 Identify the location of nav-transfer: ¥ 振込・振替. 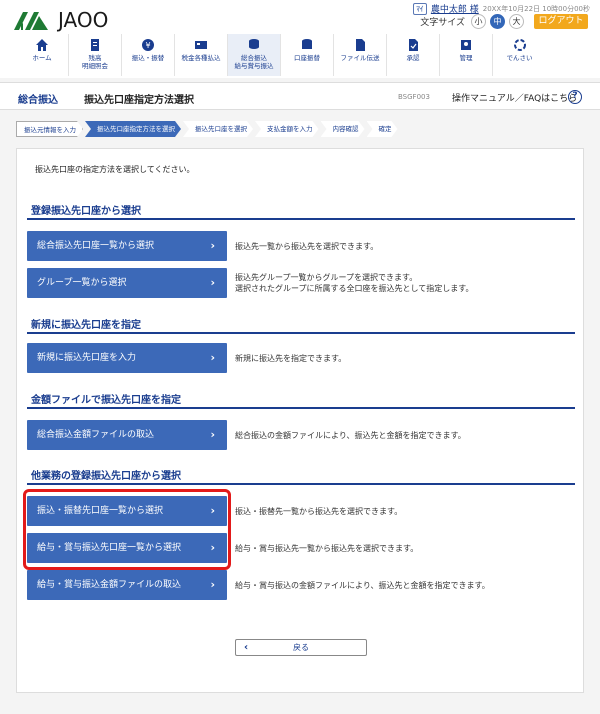
(148, 55).